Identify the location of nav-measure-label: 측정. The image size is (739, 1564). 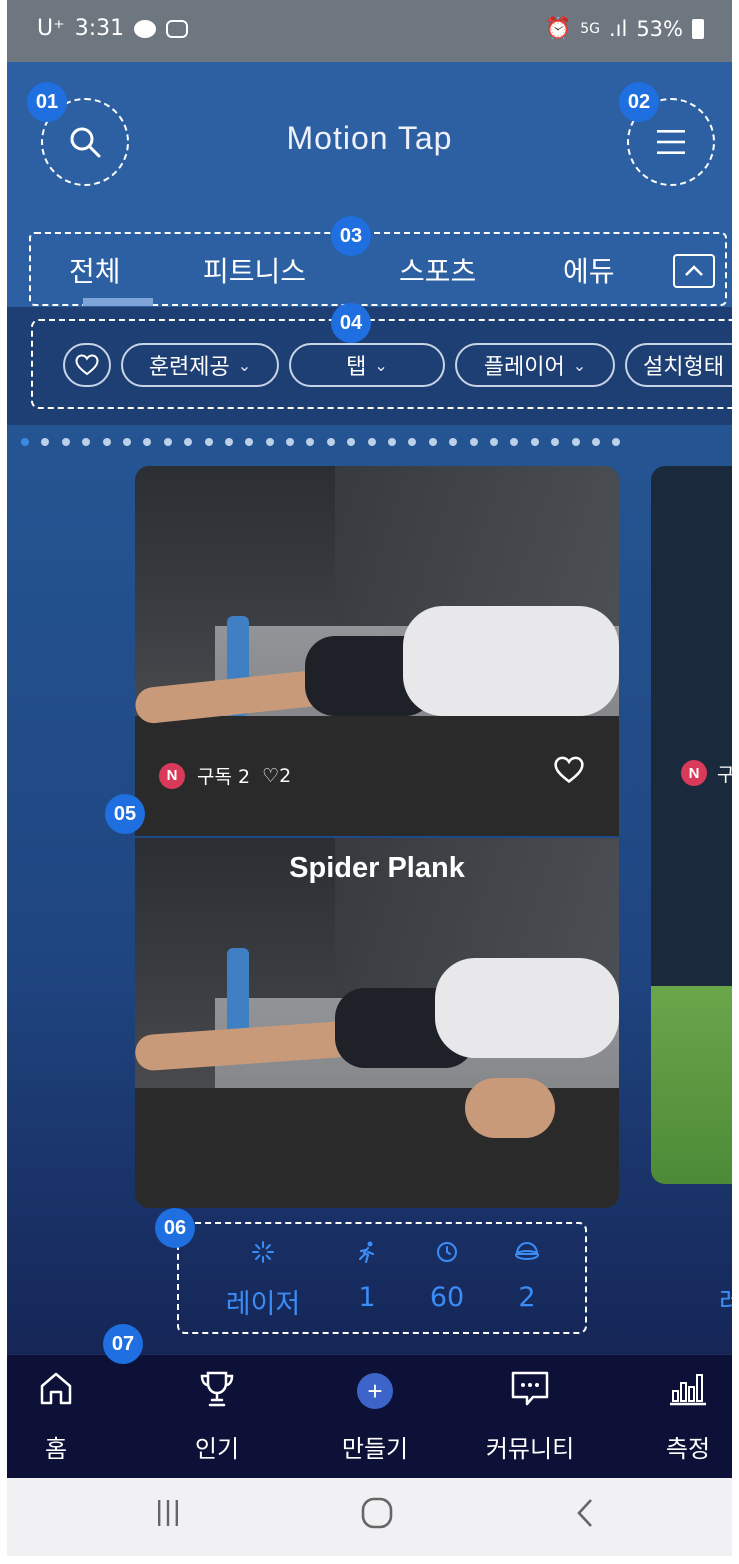
(688, 1449).